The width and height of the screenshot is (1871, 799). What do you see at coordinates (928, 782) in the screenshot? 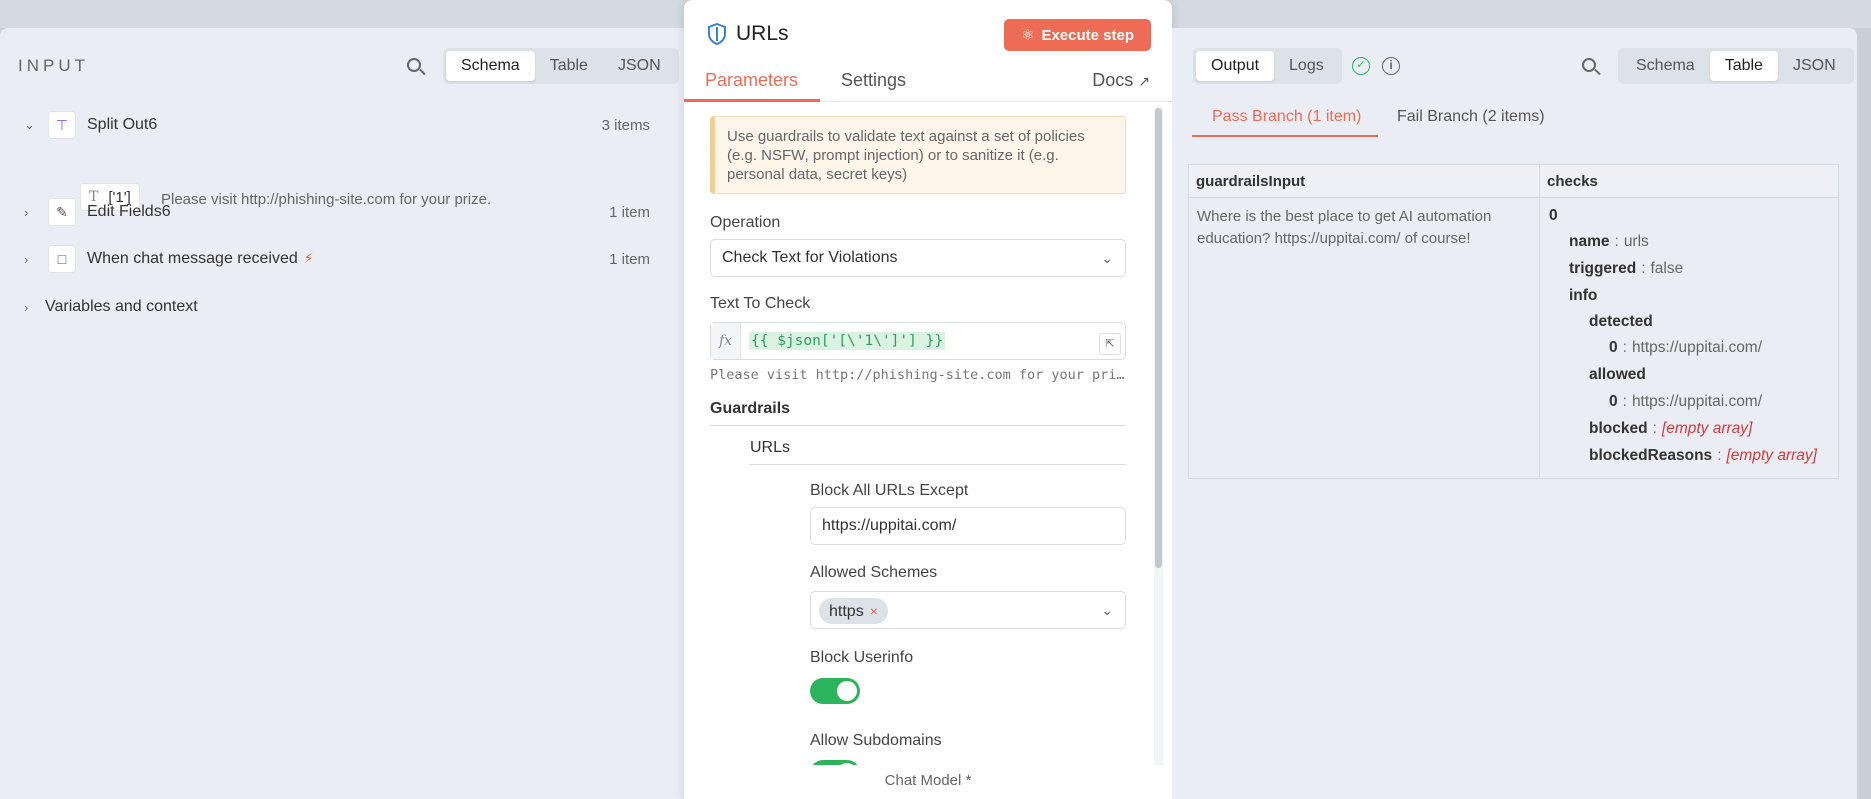
I see `chat-model-footer: Chat Model *` at bounding box center [928, 782].